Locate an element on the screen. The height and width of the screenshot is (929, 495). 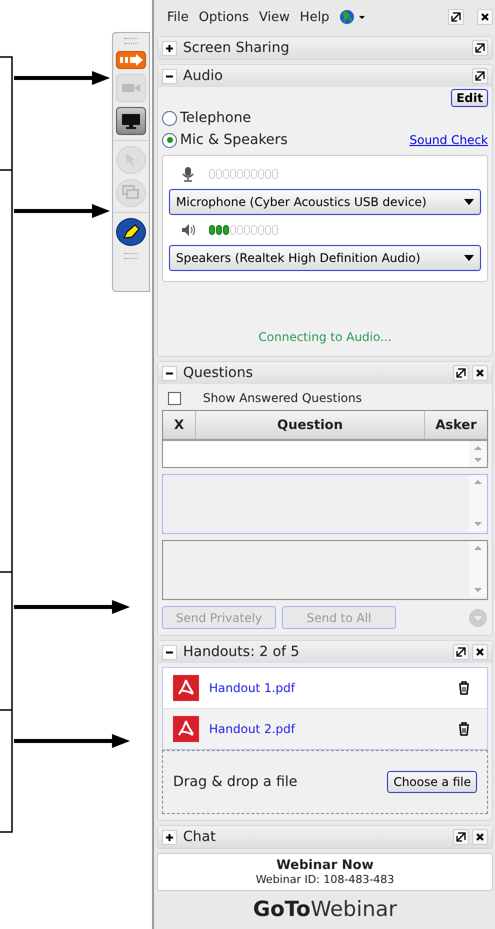
checkbox-label: Show Answered Questions is located at coordinates (282, 398).